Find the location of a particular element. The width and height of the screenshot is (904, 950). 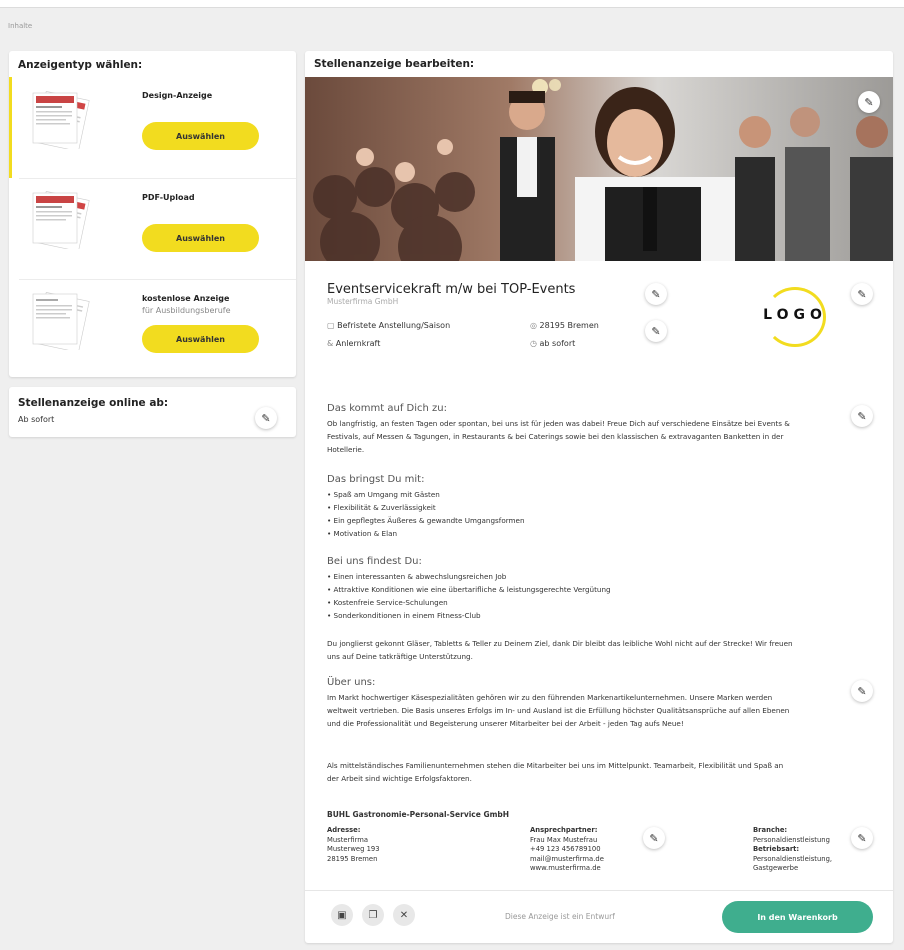

pdf-upload-thumbnail is located at coordinates (61, 219).